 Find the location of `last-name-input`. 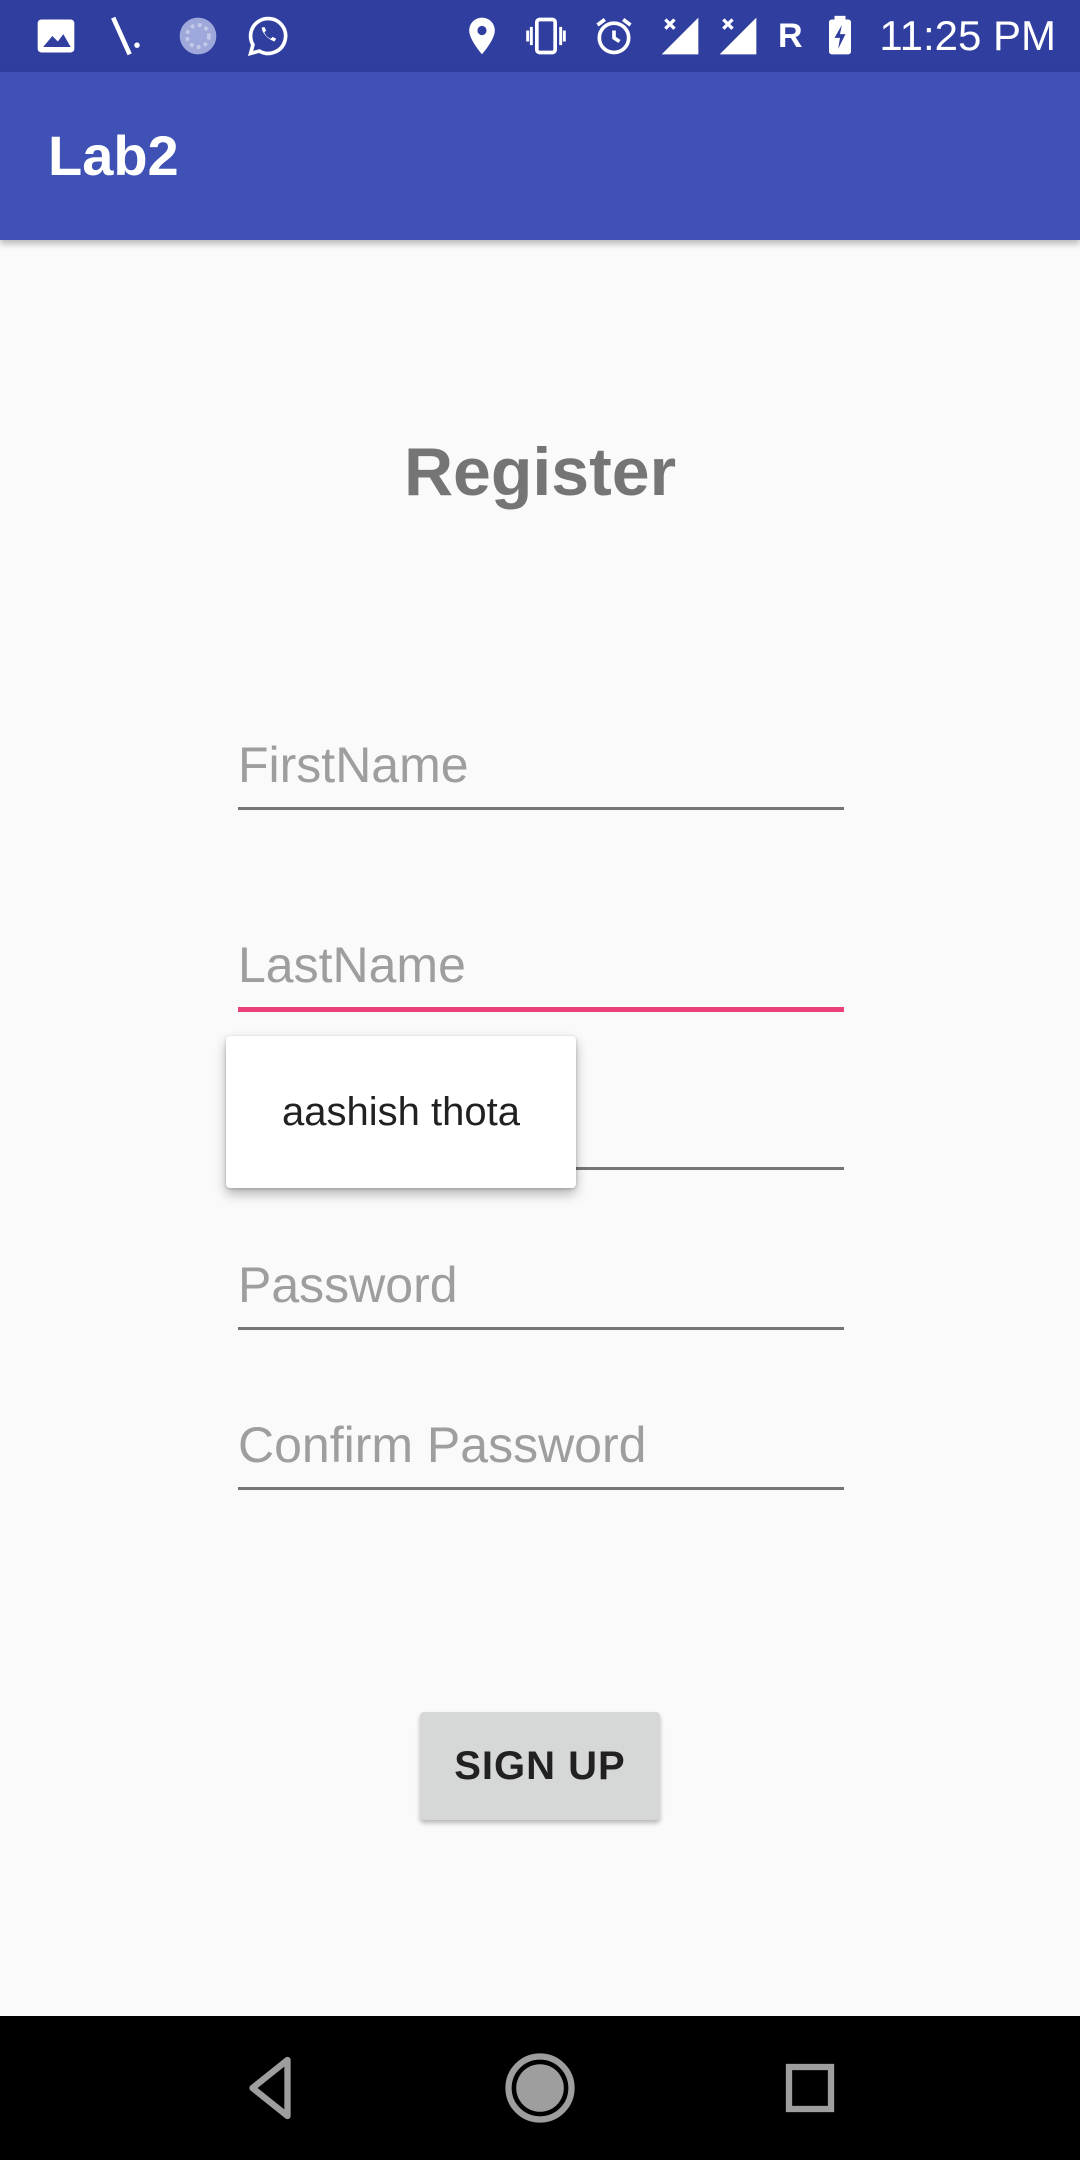

last-name-input is located at coordinates (541, 965).